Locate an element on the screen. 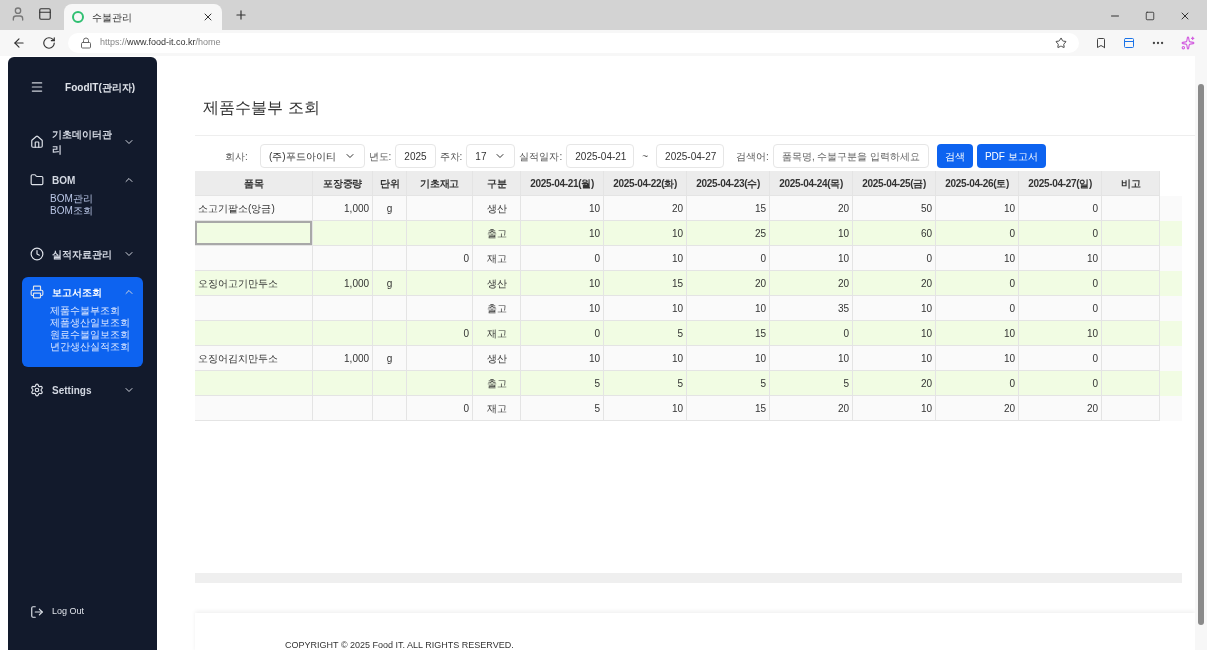 The width and height of the screenshot is (1207, 650). column-header: 품목 is located at coordinates (254, 183).